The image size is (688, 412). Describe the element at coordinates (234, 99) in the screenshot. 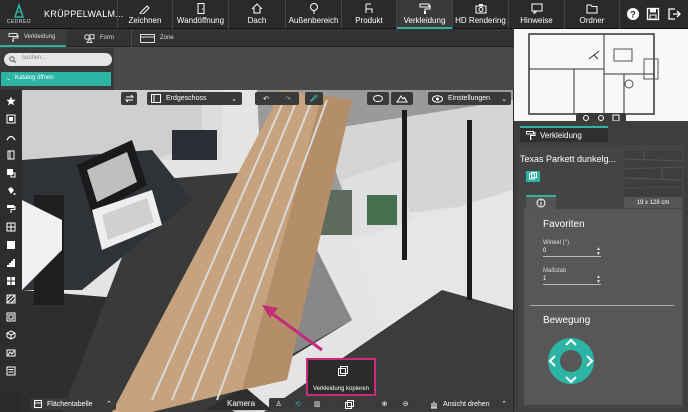

I see `chevron-down-icon: ⌄` at that location.